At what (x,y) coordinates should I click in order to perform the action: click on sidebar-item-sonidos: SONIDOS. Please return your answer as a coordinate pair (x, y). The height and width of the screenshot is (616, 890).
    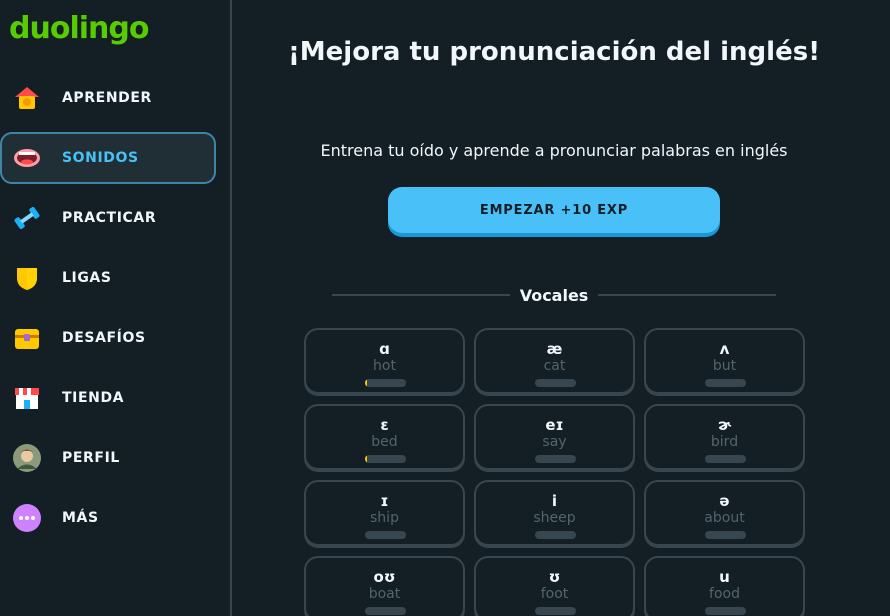
    Looking at the image, I should click on (108, 158).